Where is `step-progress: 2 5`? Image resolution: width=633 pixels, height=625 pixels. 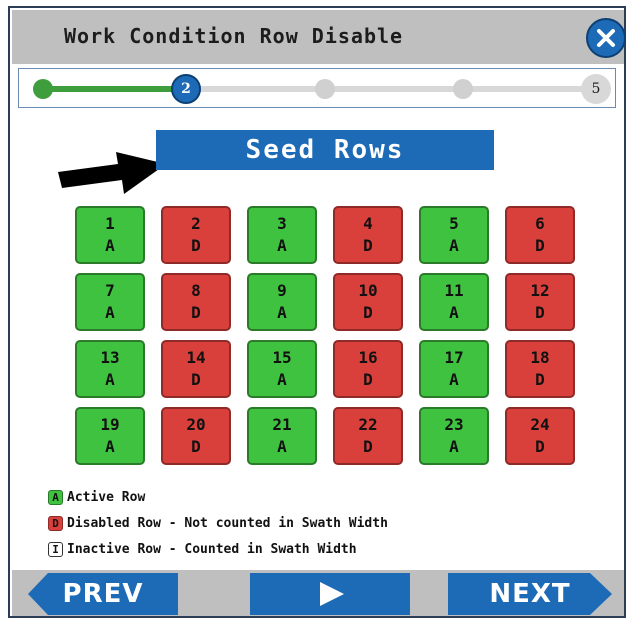
step-progress: 2 5 is located at coordinates (317, 88).